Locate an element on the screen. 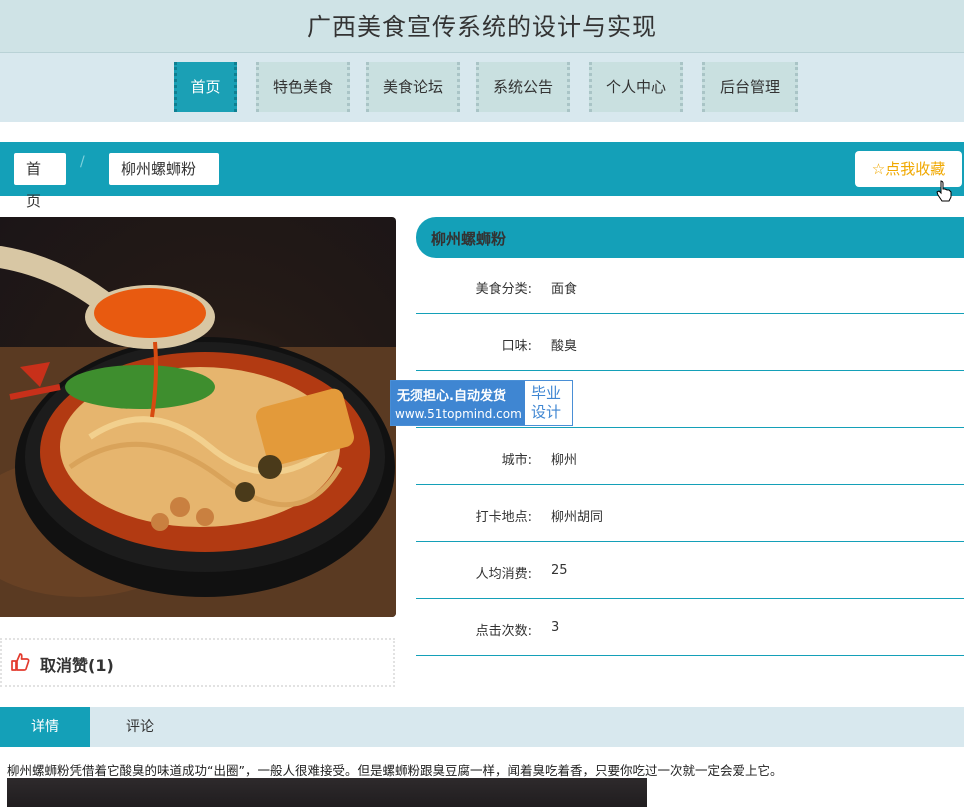 The height and width of the screenshot is (807, 964). nav-item-personal-center: 个人中心 is located at coordinates (636, 87).